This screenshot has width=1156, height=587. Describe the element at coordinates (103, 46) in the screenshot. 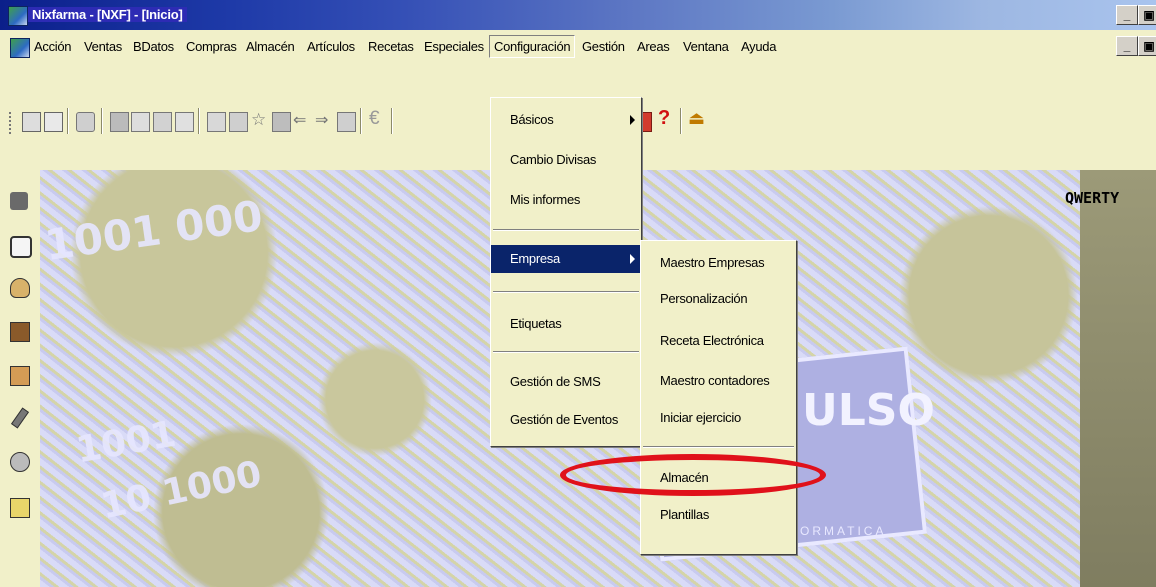

I see `menu-ventas: Ventas` at that location.